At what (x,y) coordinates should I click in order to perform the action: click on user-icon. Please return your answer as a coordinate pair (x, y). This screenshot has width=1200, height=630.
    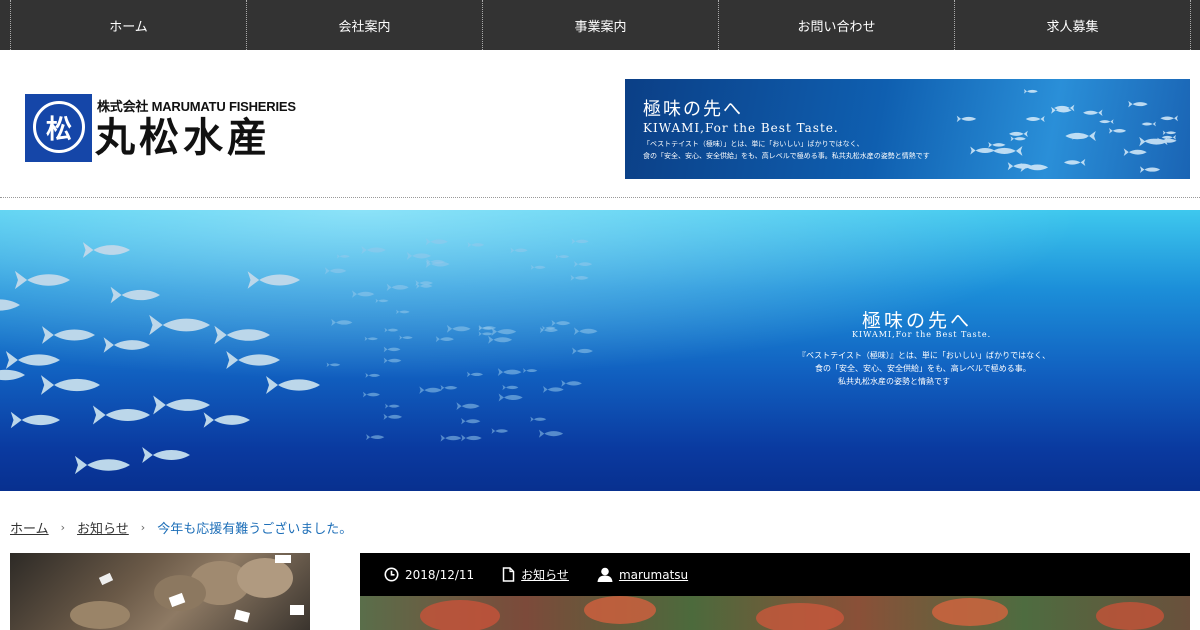
    Looking at the image, I should click on (605, 574).